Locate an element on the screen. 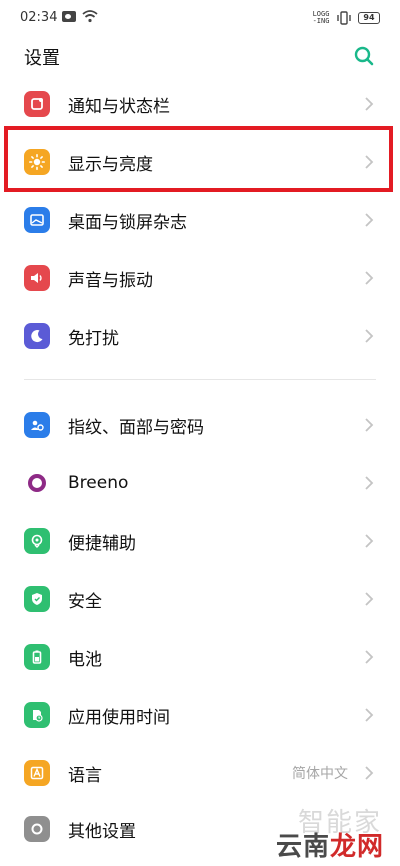 The height and width of the screenshot is (866, 400). settings-item-label: 应用使用时间 is located at coordinates (119, 717).